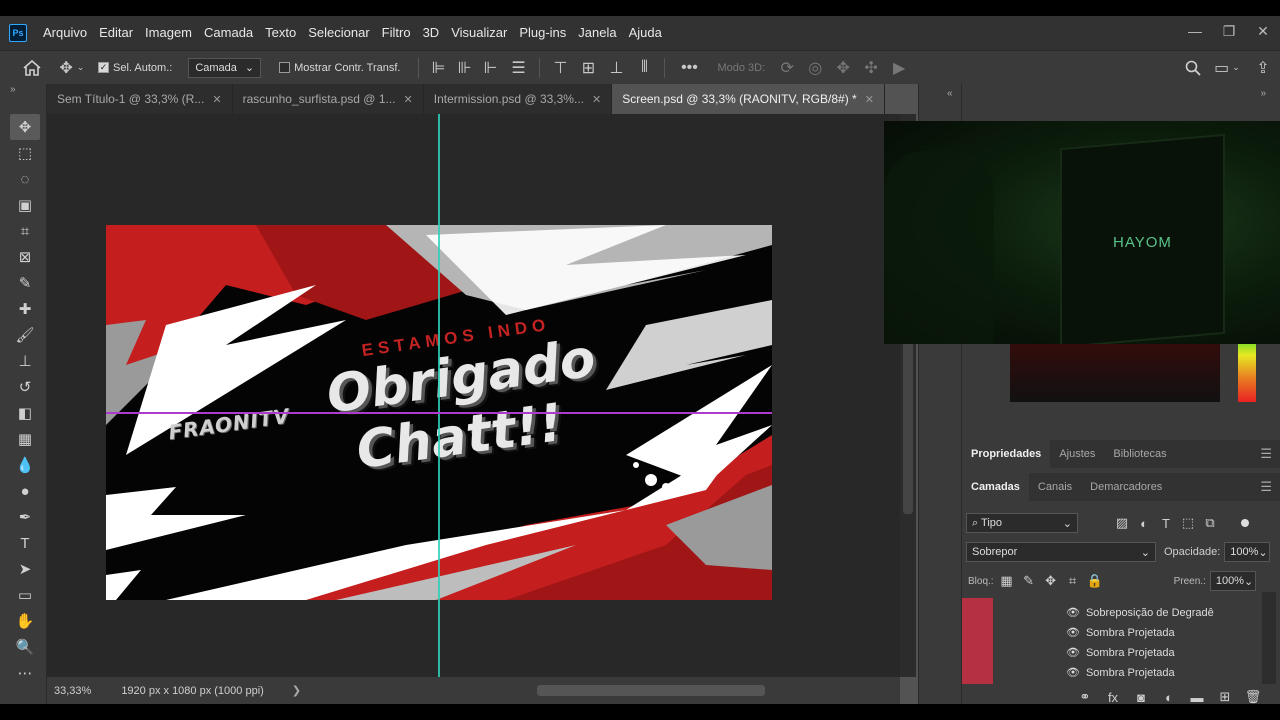 Image resolution: width=1280 pixels, height=720 pixels. What do you see at coordinates (1113, 697) in the screenshot?
I see `layer-style-icon: fx` at bounding box center [1113, 697].